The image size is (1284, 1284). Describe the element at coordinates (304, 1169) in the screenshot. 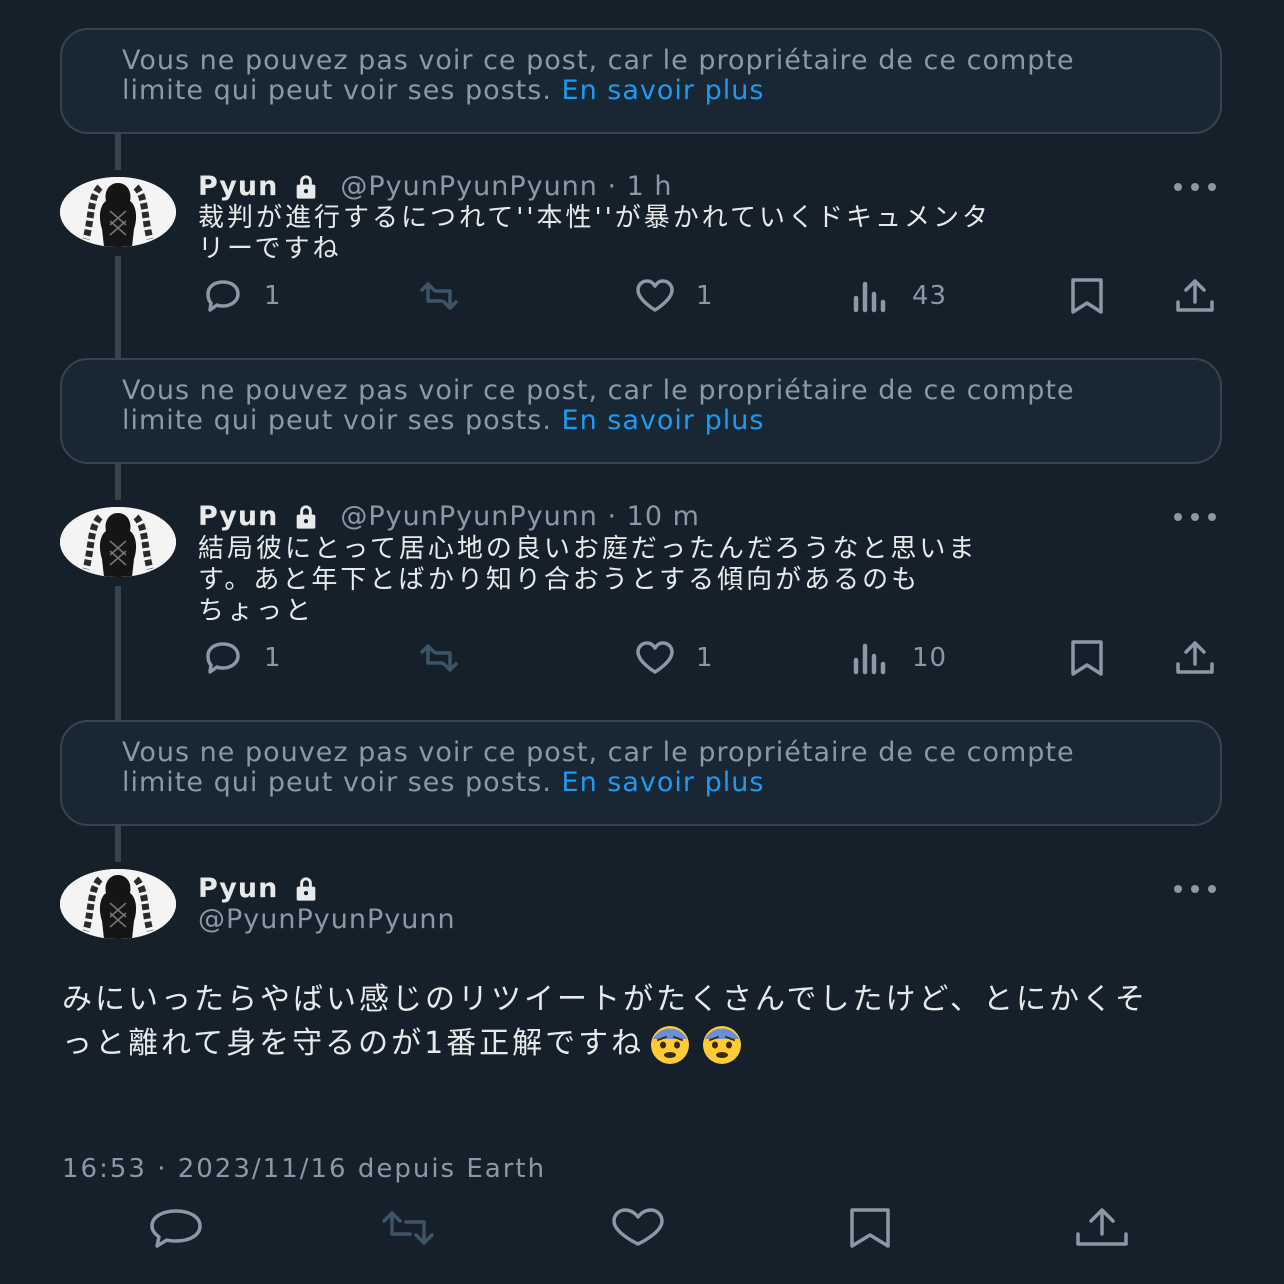

I see `post-timestamp: 16:53 · 2023/11/16 depuis Earth` at that location.